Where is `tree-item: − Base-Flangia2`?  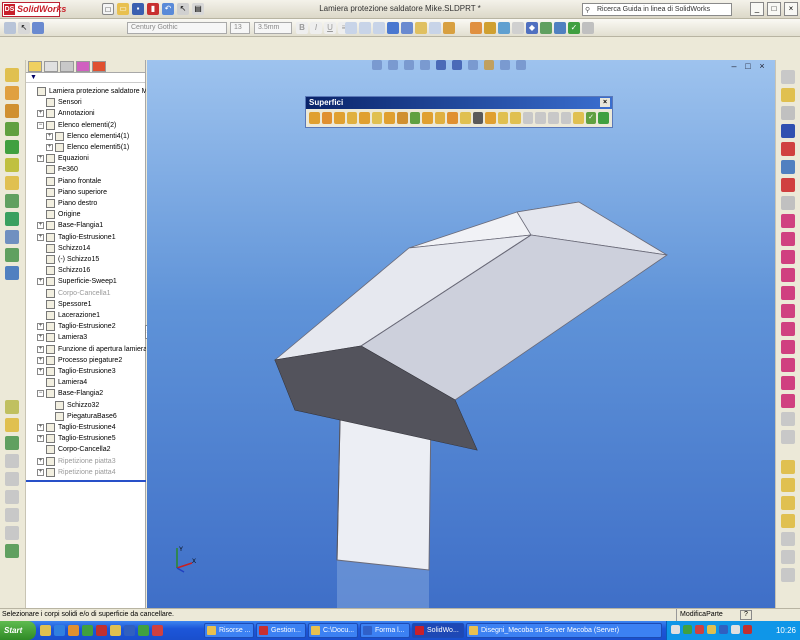 tree-item: − Base-Flangia2 is located at coordinates (86, 393).